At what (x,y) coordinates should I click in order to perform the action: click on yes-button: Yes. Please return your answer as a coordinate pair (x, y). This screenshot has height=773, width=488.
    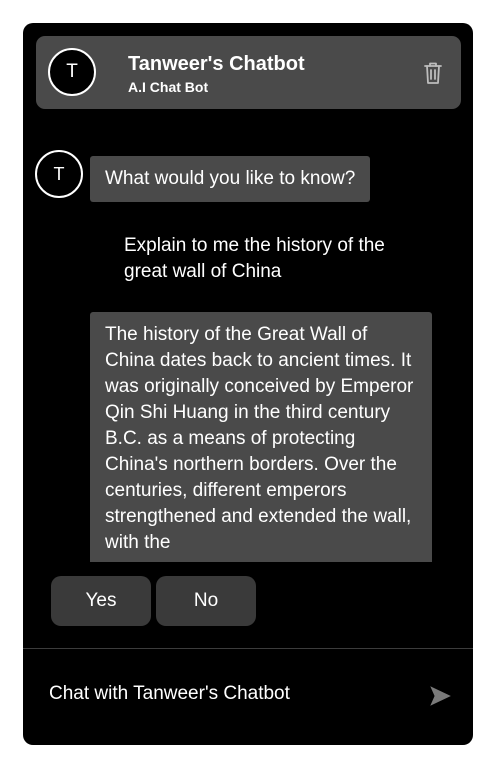
    Looking at the image, I should click on (101, 601).